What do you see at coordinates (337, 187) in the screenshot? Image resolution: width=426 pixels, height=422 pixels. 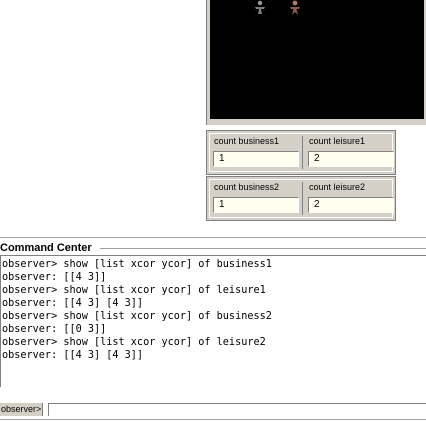 I see `monitor-leisure2-label: count leisure2` at bounding box center [337, 187].